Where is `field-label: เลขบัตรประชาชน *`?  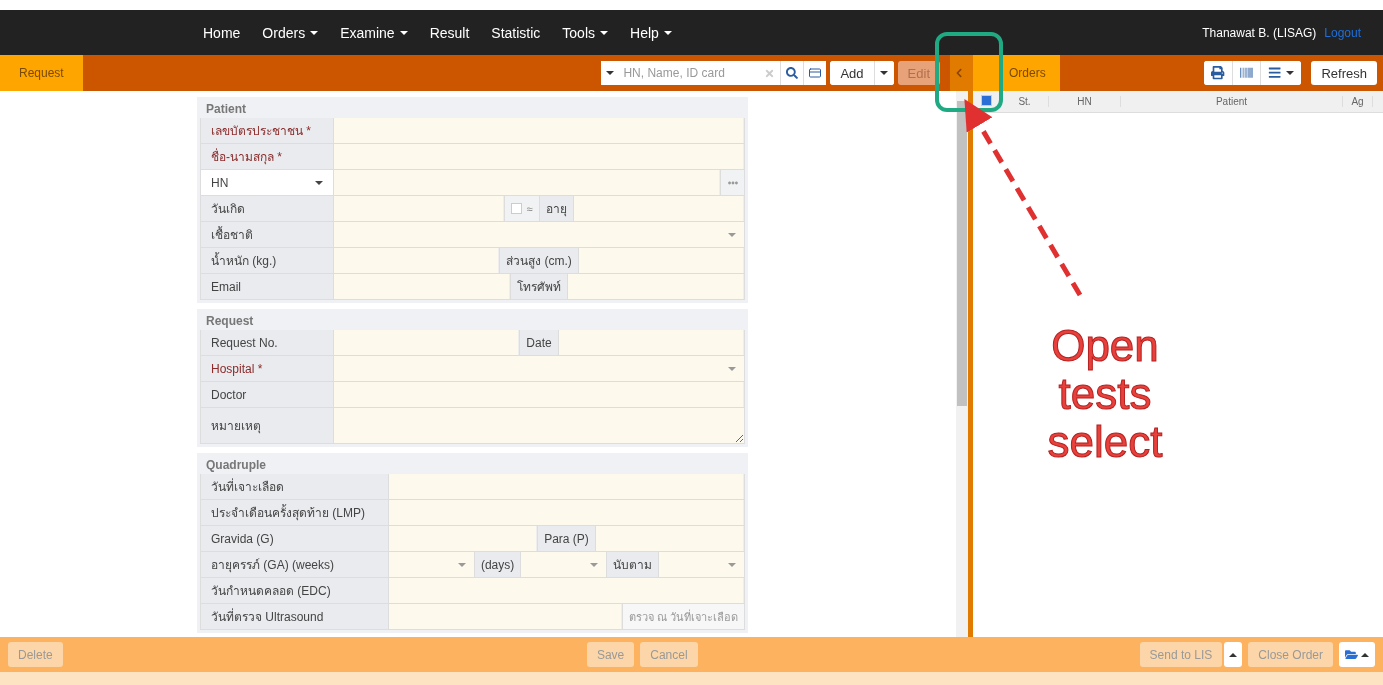
field-label: เลขบัตรประชาชน * is located at coordinates (267, 130).